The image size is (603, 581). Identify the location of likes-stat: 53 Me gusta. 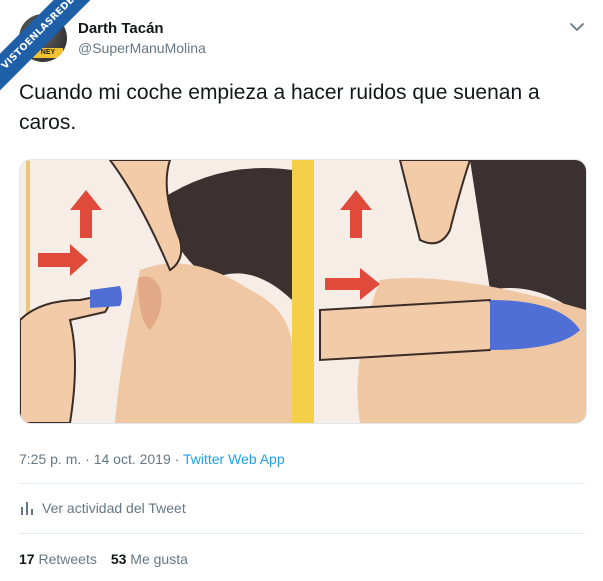
(149, 559).